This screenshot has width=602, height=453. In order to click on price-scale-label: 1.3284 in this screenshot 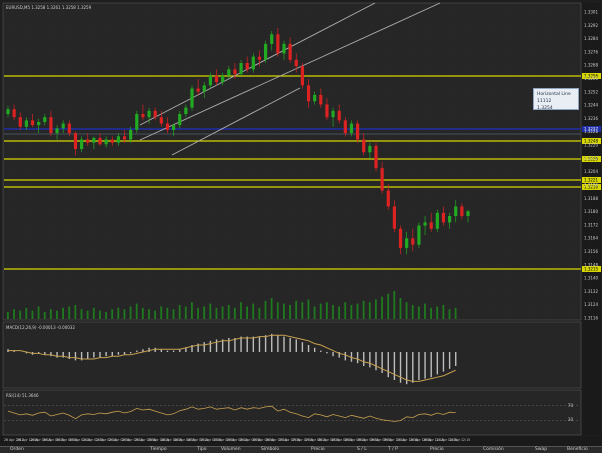, I will do `click(591, 38)`.